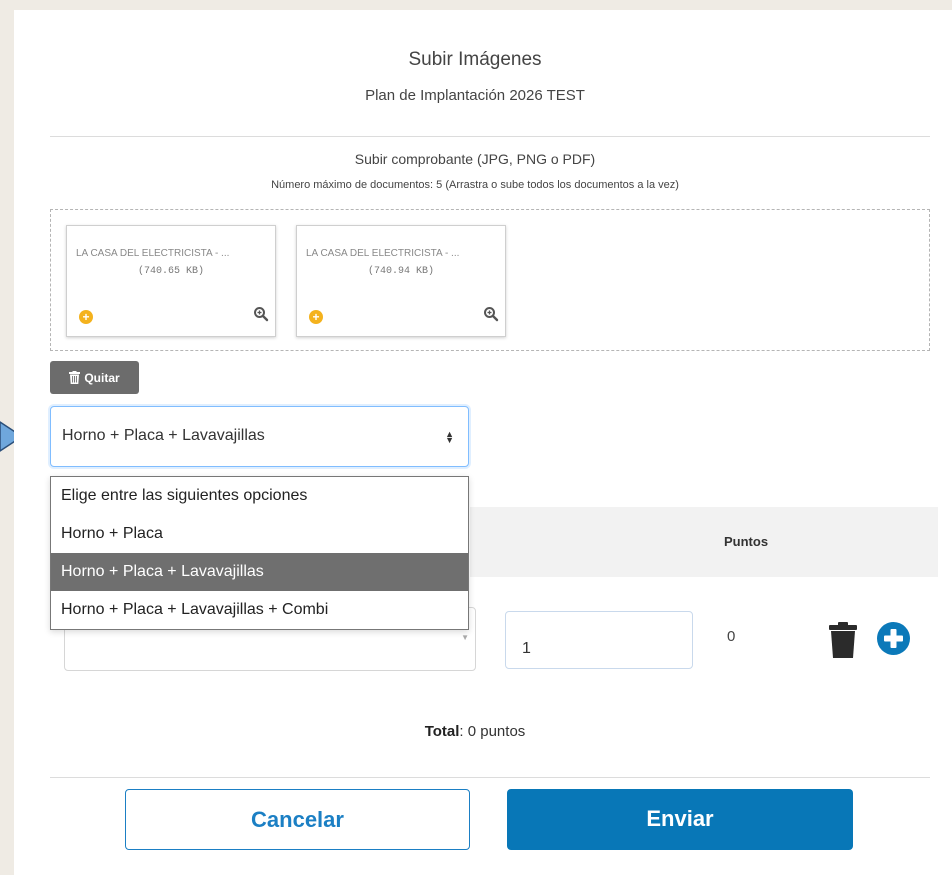 The height and width of the screenshot is (875, 952). What do you see at coordinates (475, 59) in the screenshot?
I see `modal-title: Subir Imágenes` at bounding box center [475, 59].